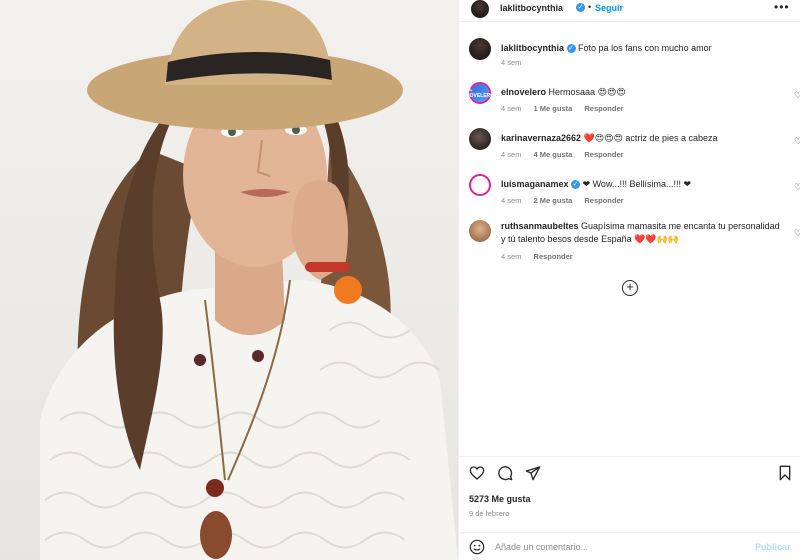 The height and width of the screenshot is (560, 800). I want to click on add-comment-bar: Publicar, so click(629, 546).